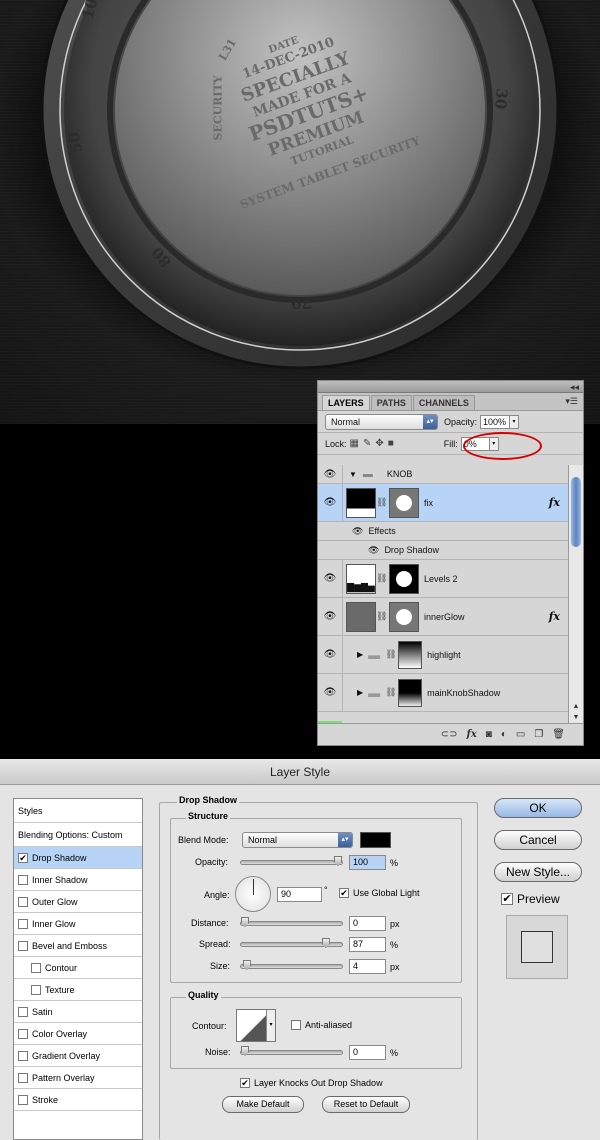  Describe the element at coordinates (291, 861) in the screenshot. I see `opacity-slider` at that location.